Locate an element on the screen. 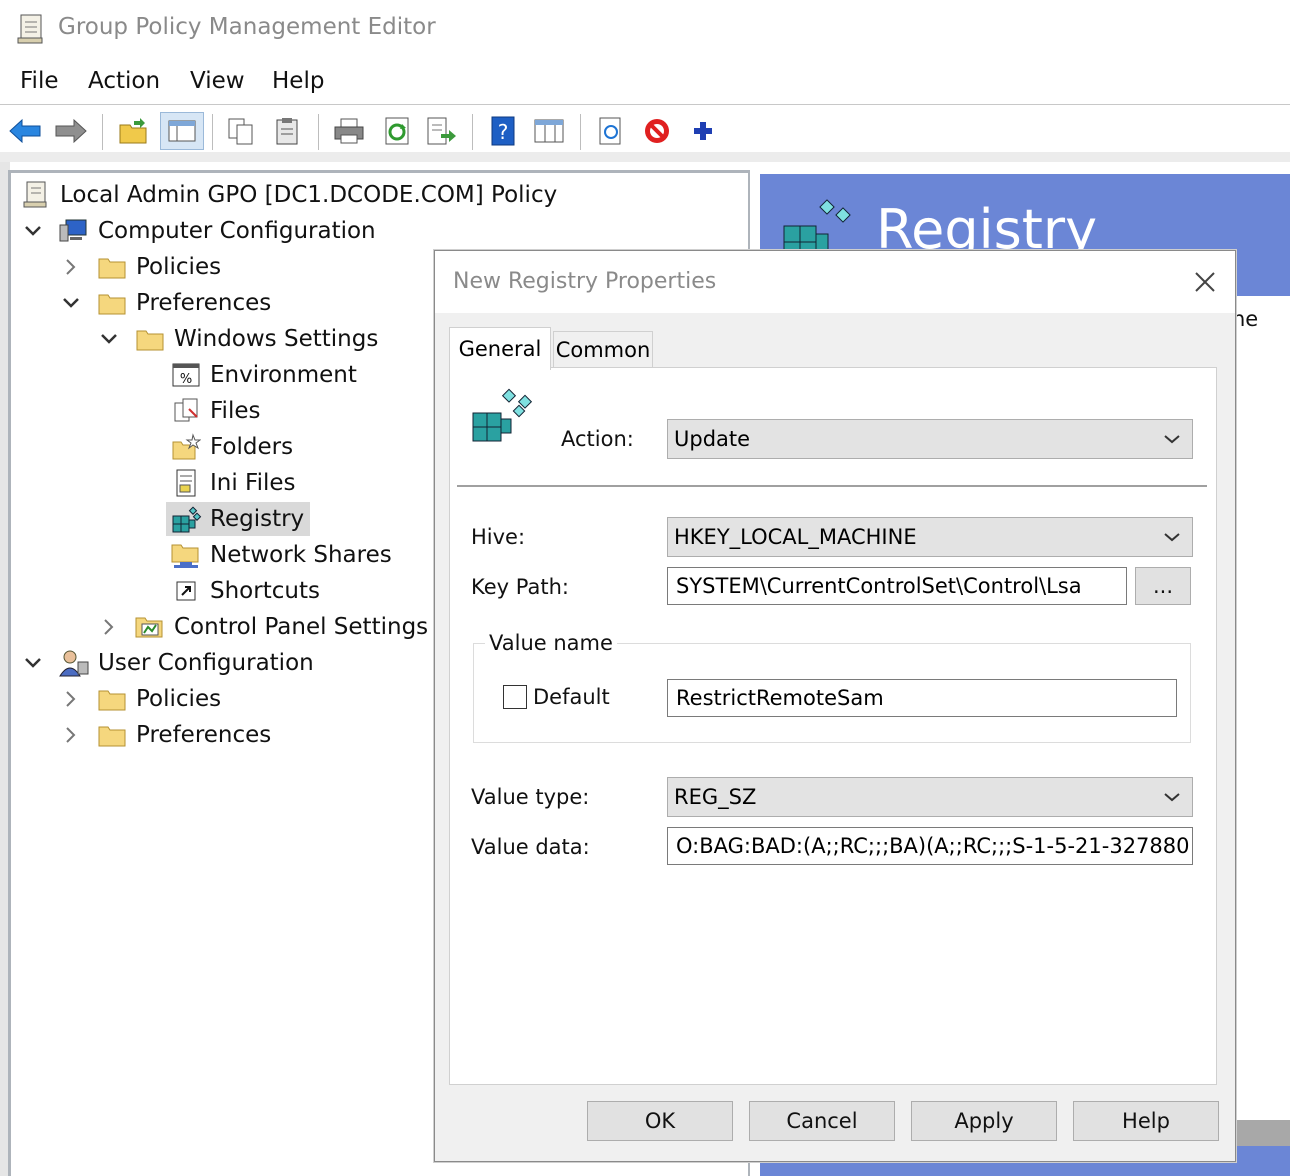 The height and width of the screenshot is (1176, 1290). network-share-icon is located at coordinates (186, 555).